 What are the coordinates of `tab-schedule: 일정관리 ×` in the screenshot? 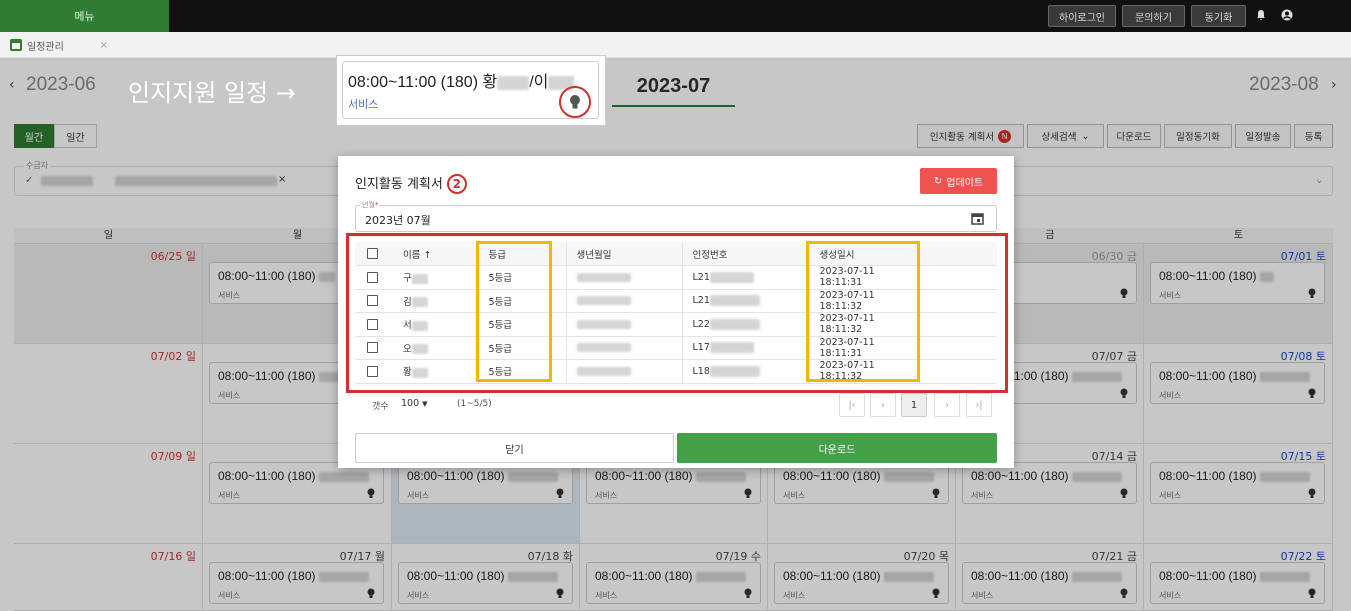 It's located at (59, 45).